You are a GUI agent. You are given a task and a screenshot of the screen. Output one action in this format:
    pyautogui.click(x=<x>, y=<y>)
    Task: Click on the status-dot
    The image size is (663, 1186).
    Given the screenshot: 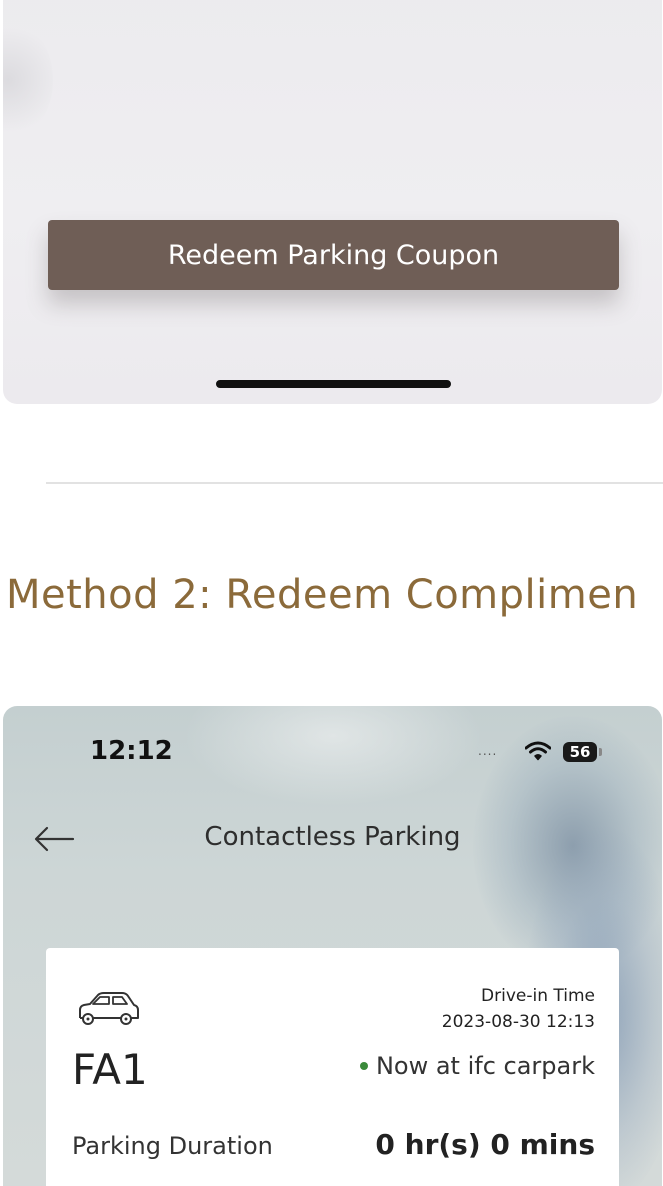 What is the action you would take?
    pyautogui.click(x=364, y=1066)
    